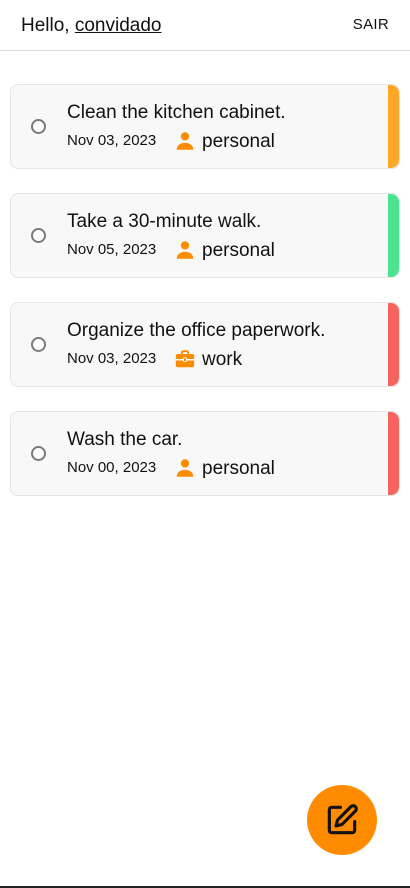 The width and height of the screenshot is (410, 888). I want to click on greeting-text: Hello,, so click(45, 25).